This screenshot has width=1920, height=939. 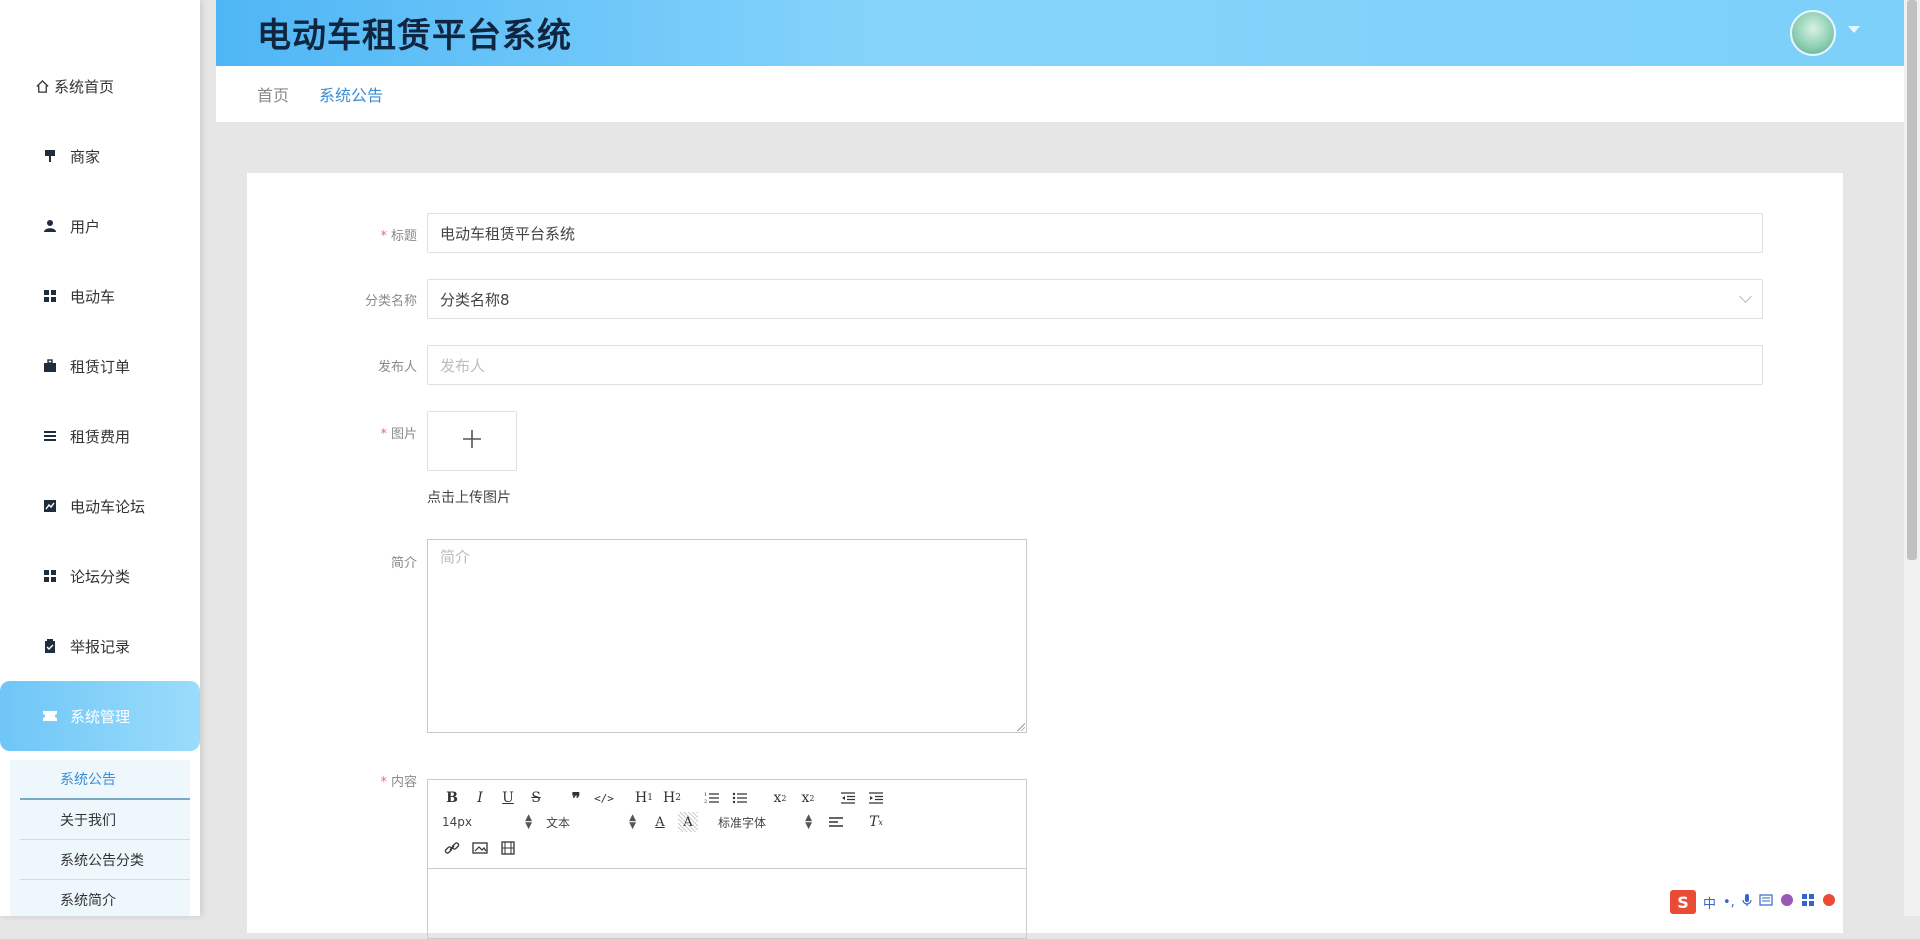 I want to click on title-label: * 标题, so click(x=398, y=236).